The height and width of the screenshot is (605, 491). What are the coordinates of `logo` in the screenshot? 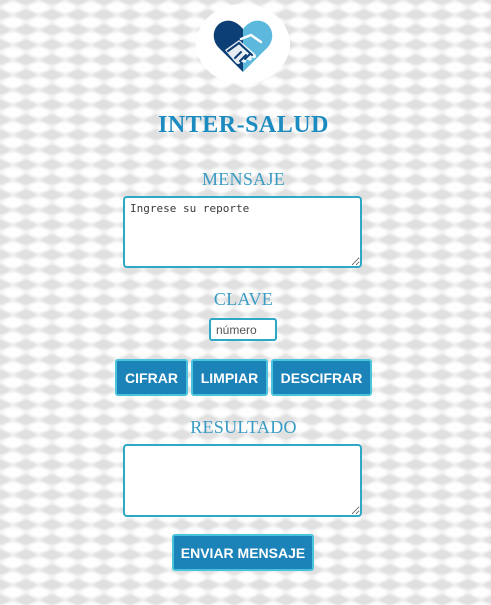 It's located at (243, 44).